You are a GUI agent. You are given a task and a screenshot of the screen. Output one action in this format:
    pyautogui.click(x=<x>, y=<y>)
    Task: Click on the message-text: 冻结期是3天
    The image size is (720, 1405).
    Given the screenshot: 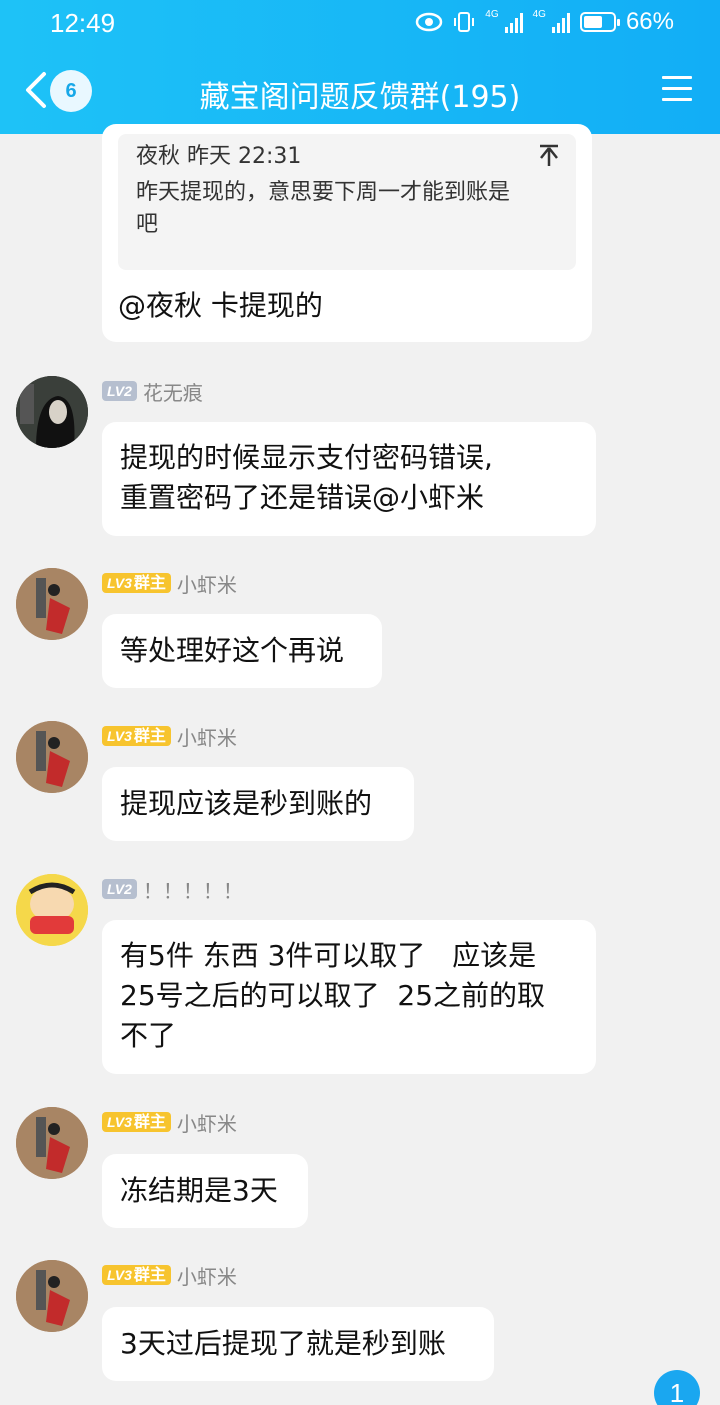 What is the action you would take?
    pyautogui.click(x=199, y=1190)
    